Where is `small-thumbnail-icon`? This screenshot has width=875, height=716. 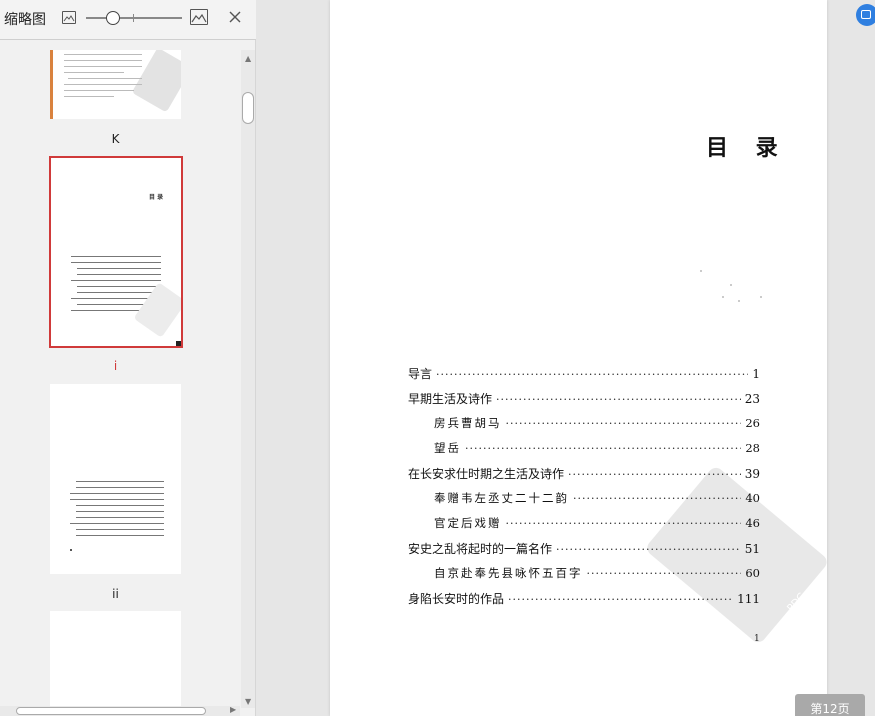 small-thumbnail-icon is located at coordinates (69, 17).